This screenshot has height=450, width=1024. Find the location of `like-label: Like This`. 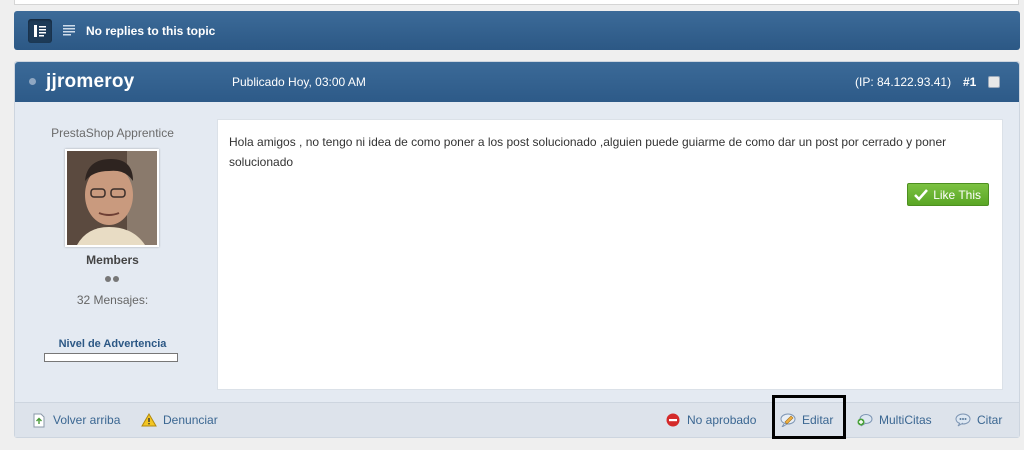

like-label: Like This is located at coordinates (957, 194).